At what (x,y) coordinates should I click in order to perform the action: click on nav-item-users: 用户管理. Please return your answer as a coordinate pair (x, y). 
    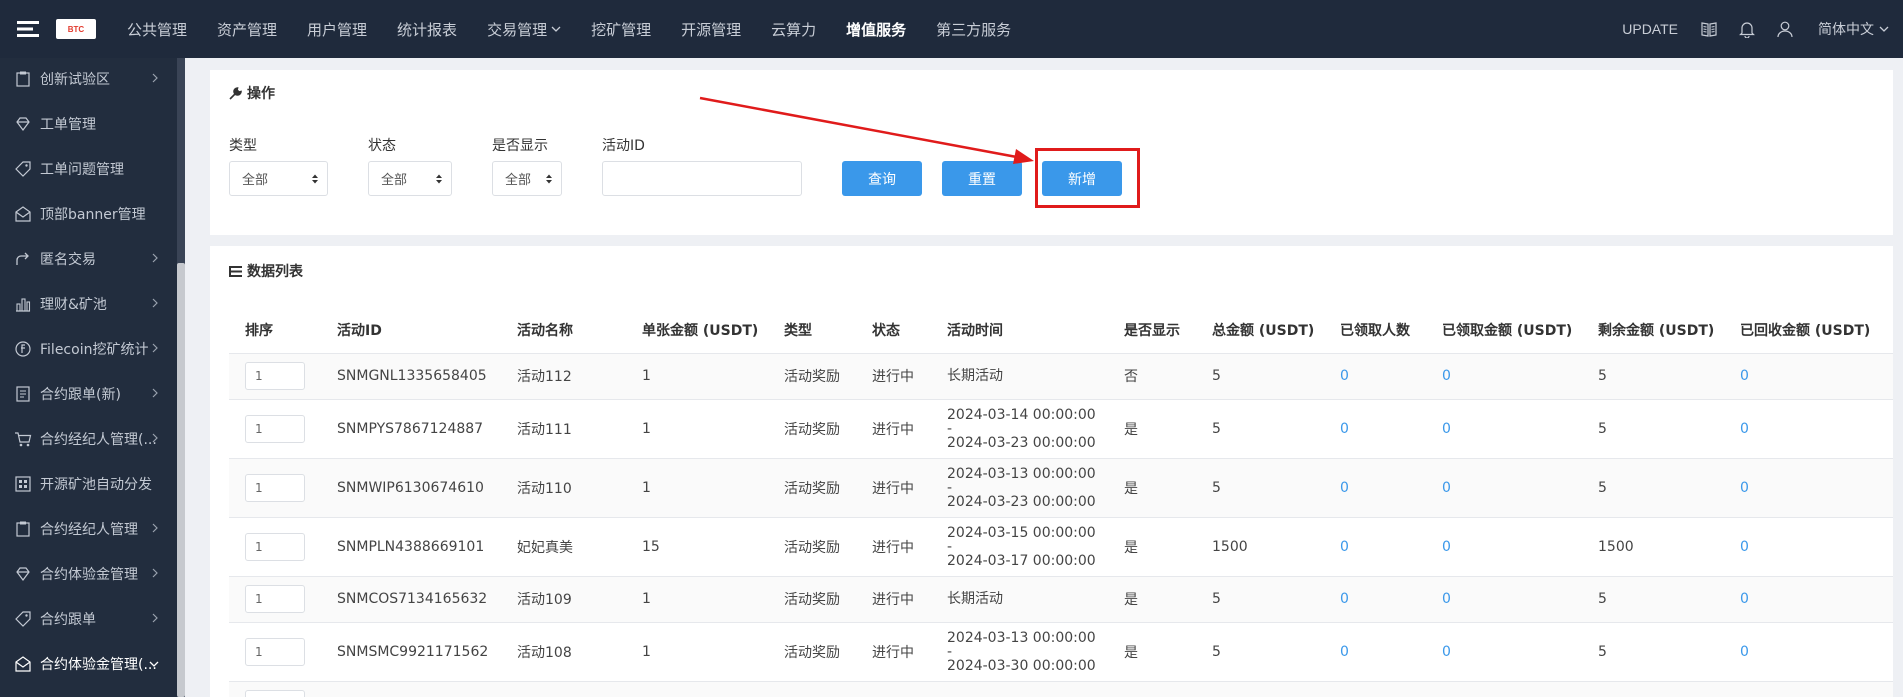
    Looking at the image, I should click on (337, 29).